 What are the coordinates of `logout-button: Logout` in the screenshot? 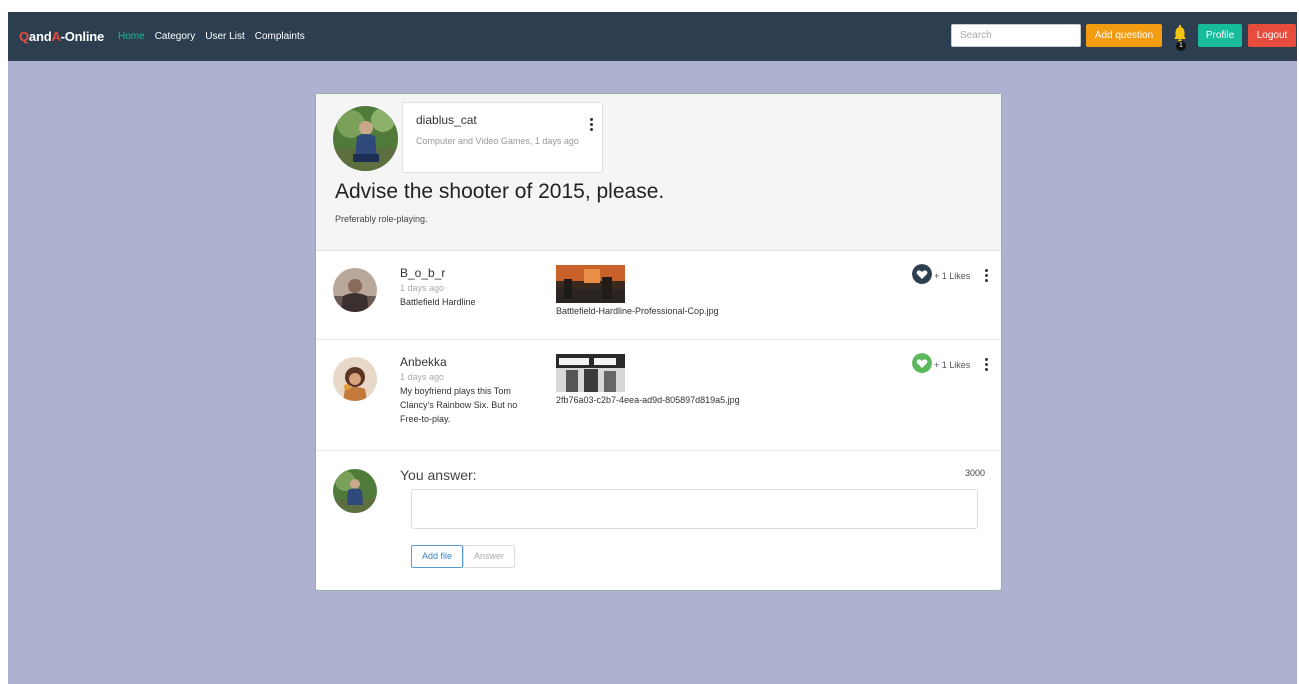 It's located at (1272, 35).